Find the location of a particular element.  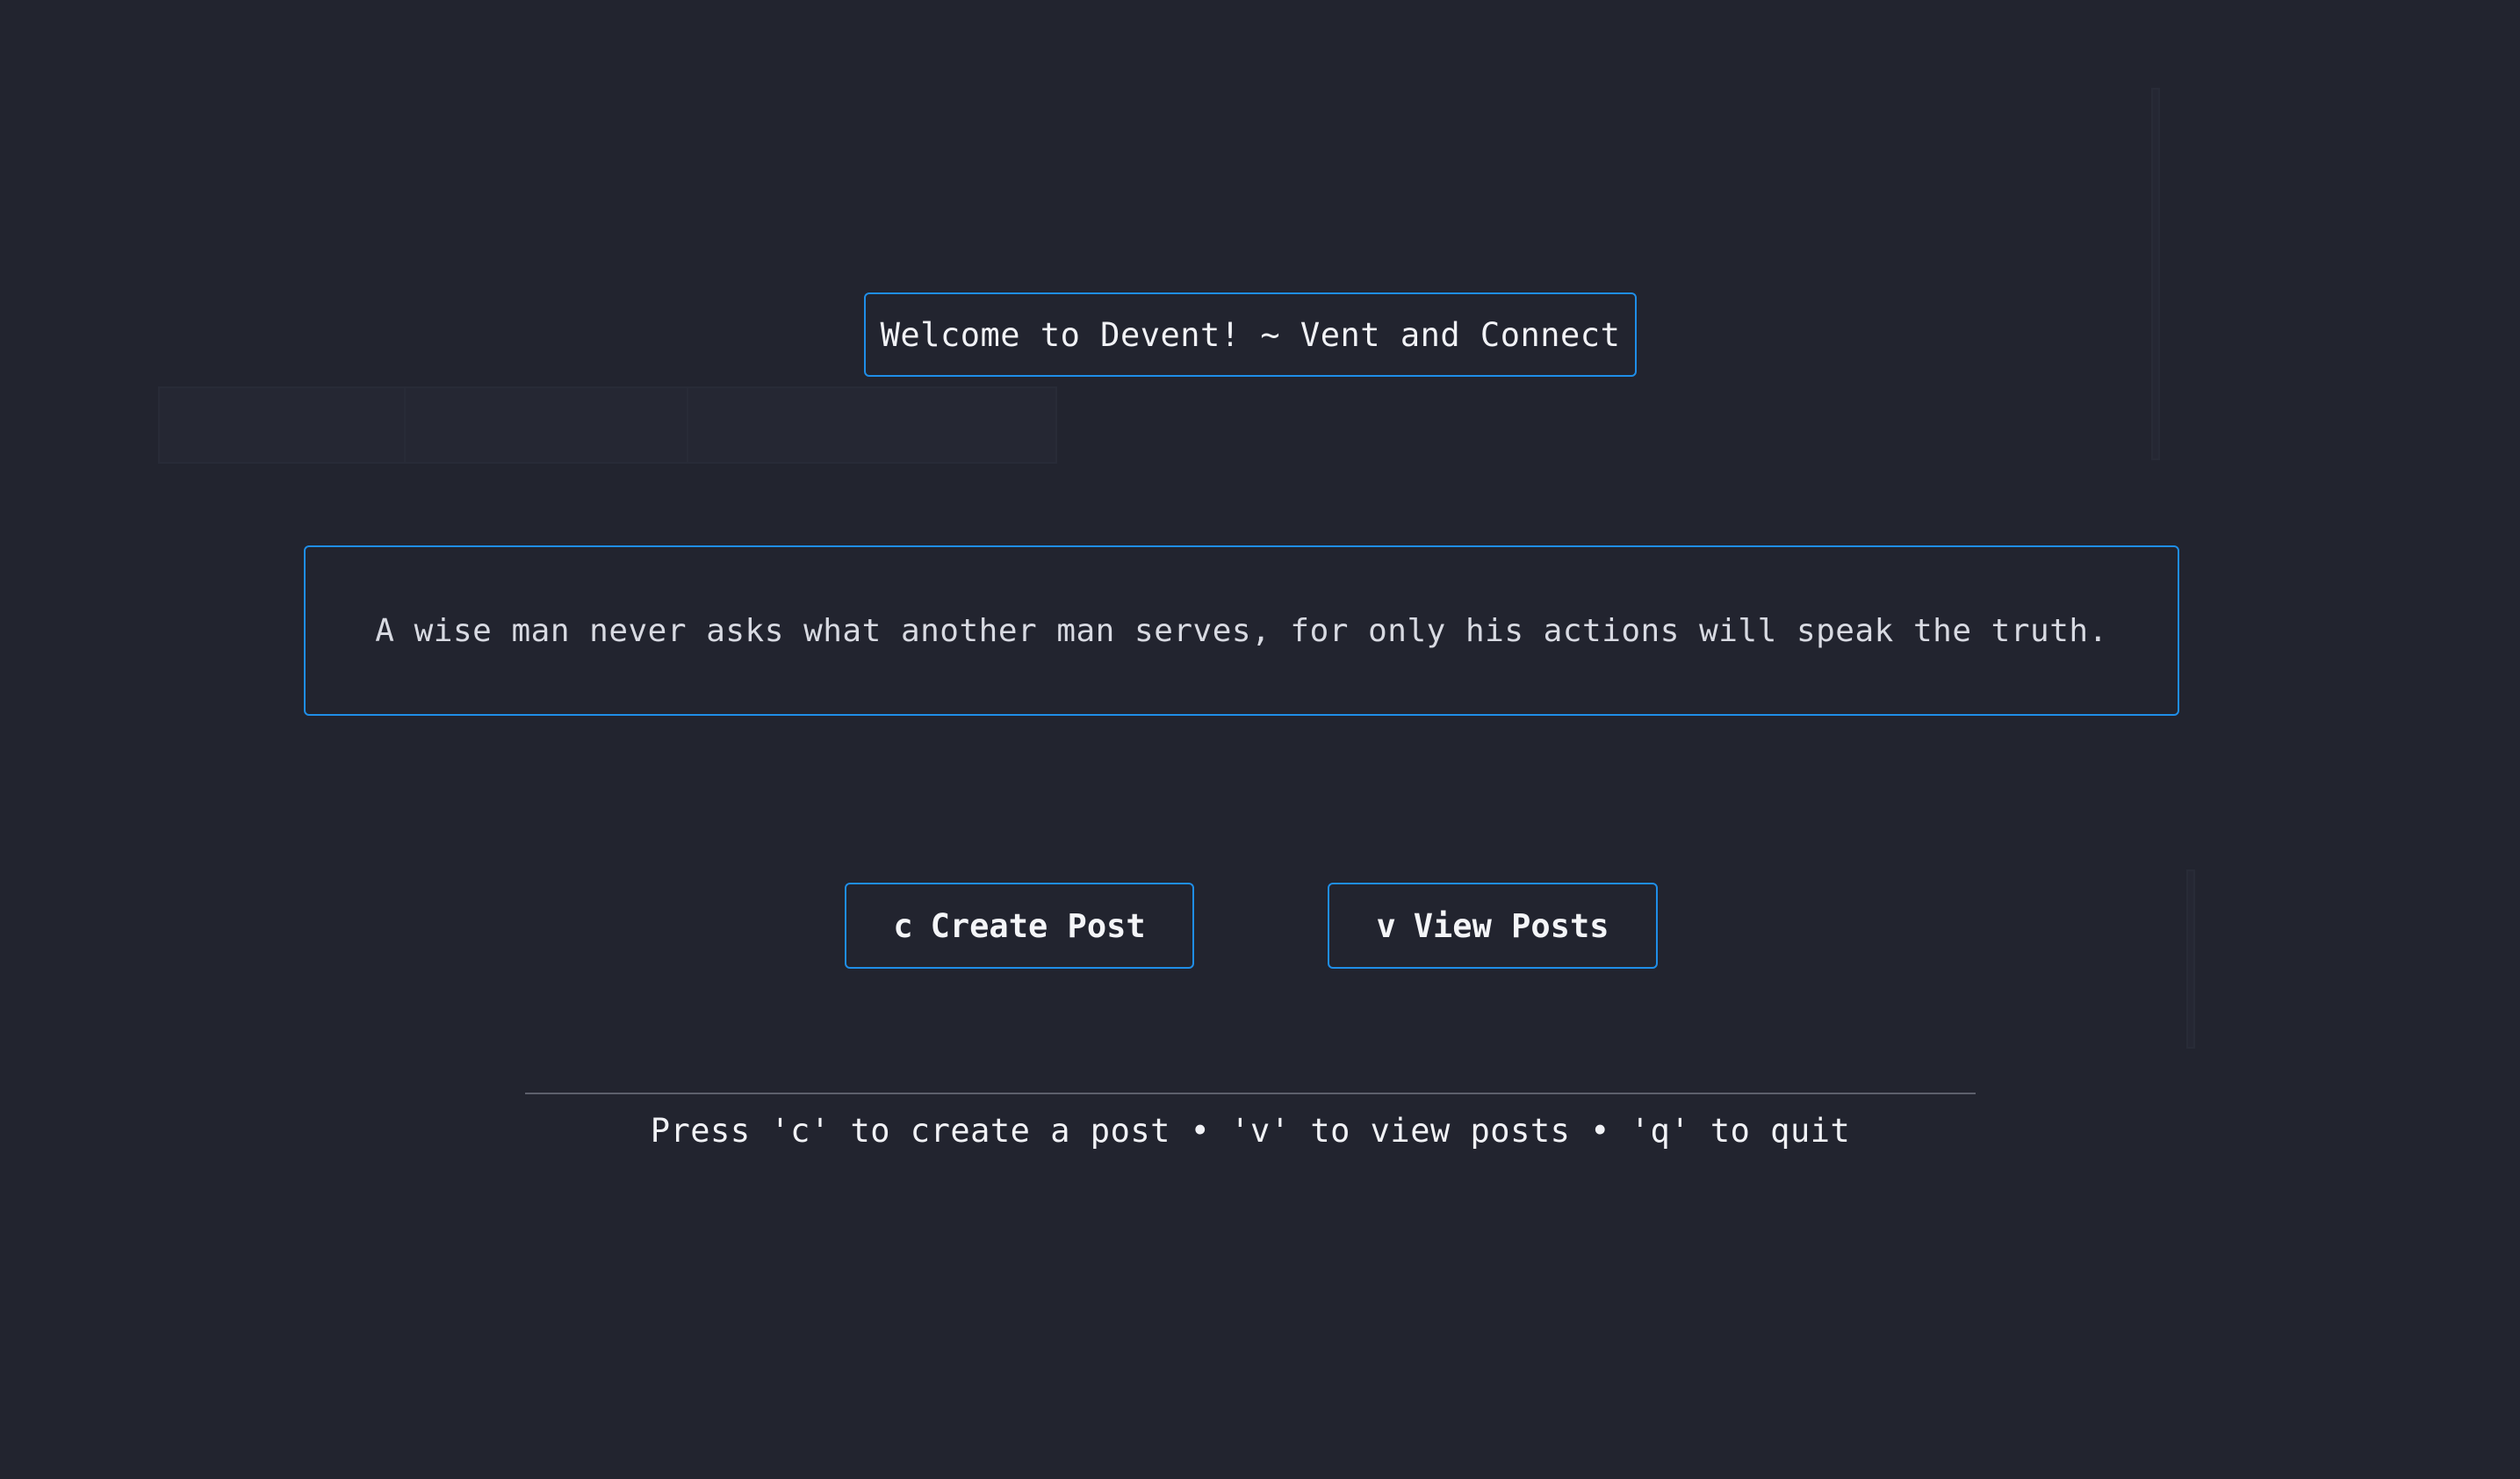

view-posts-label: View Posts is located at coordinates (1511, 925).